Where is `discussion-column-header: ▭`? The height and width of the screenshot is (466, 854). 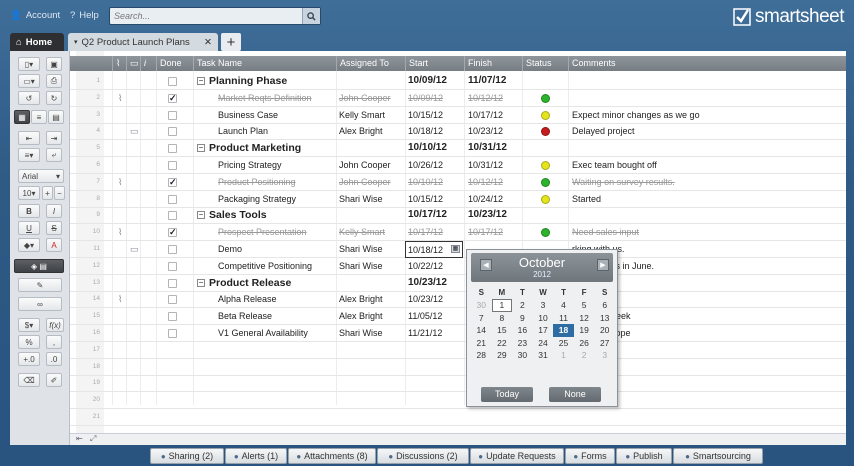 discussion-column-header: ▭ is located at coordinates (133, 63).